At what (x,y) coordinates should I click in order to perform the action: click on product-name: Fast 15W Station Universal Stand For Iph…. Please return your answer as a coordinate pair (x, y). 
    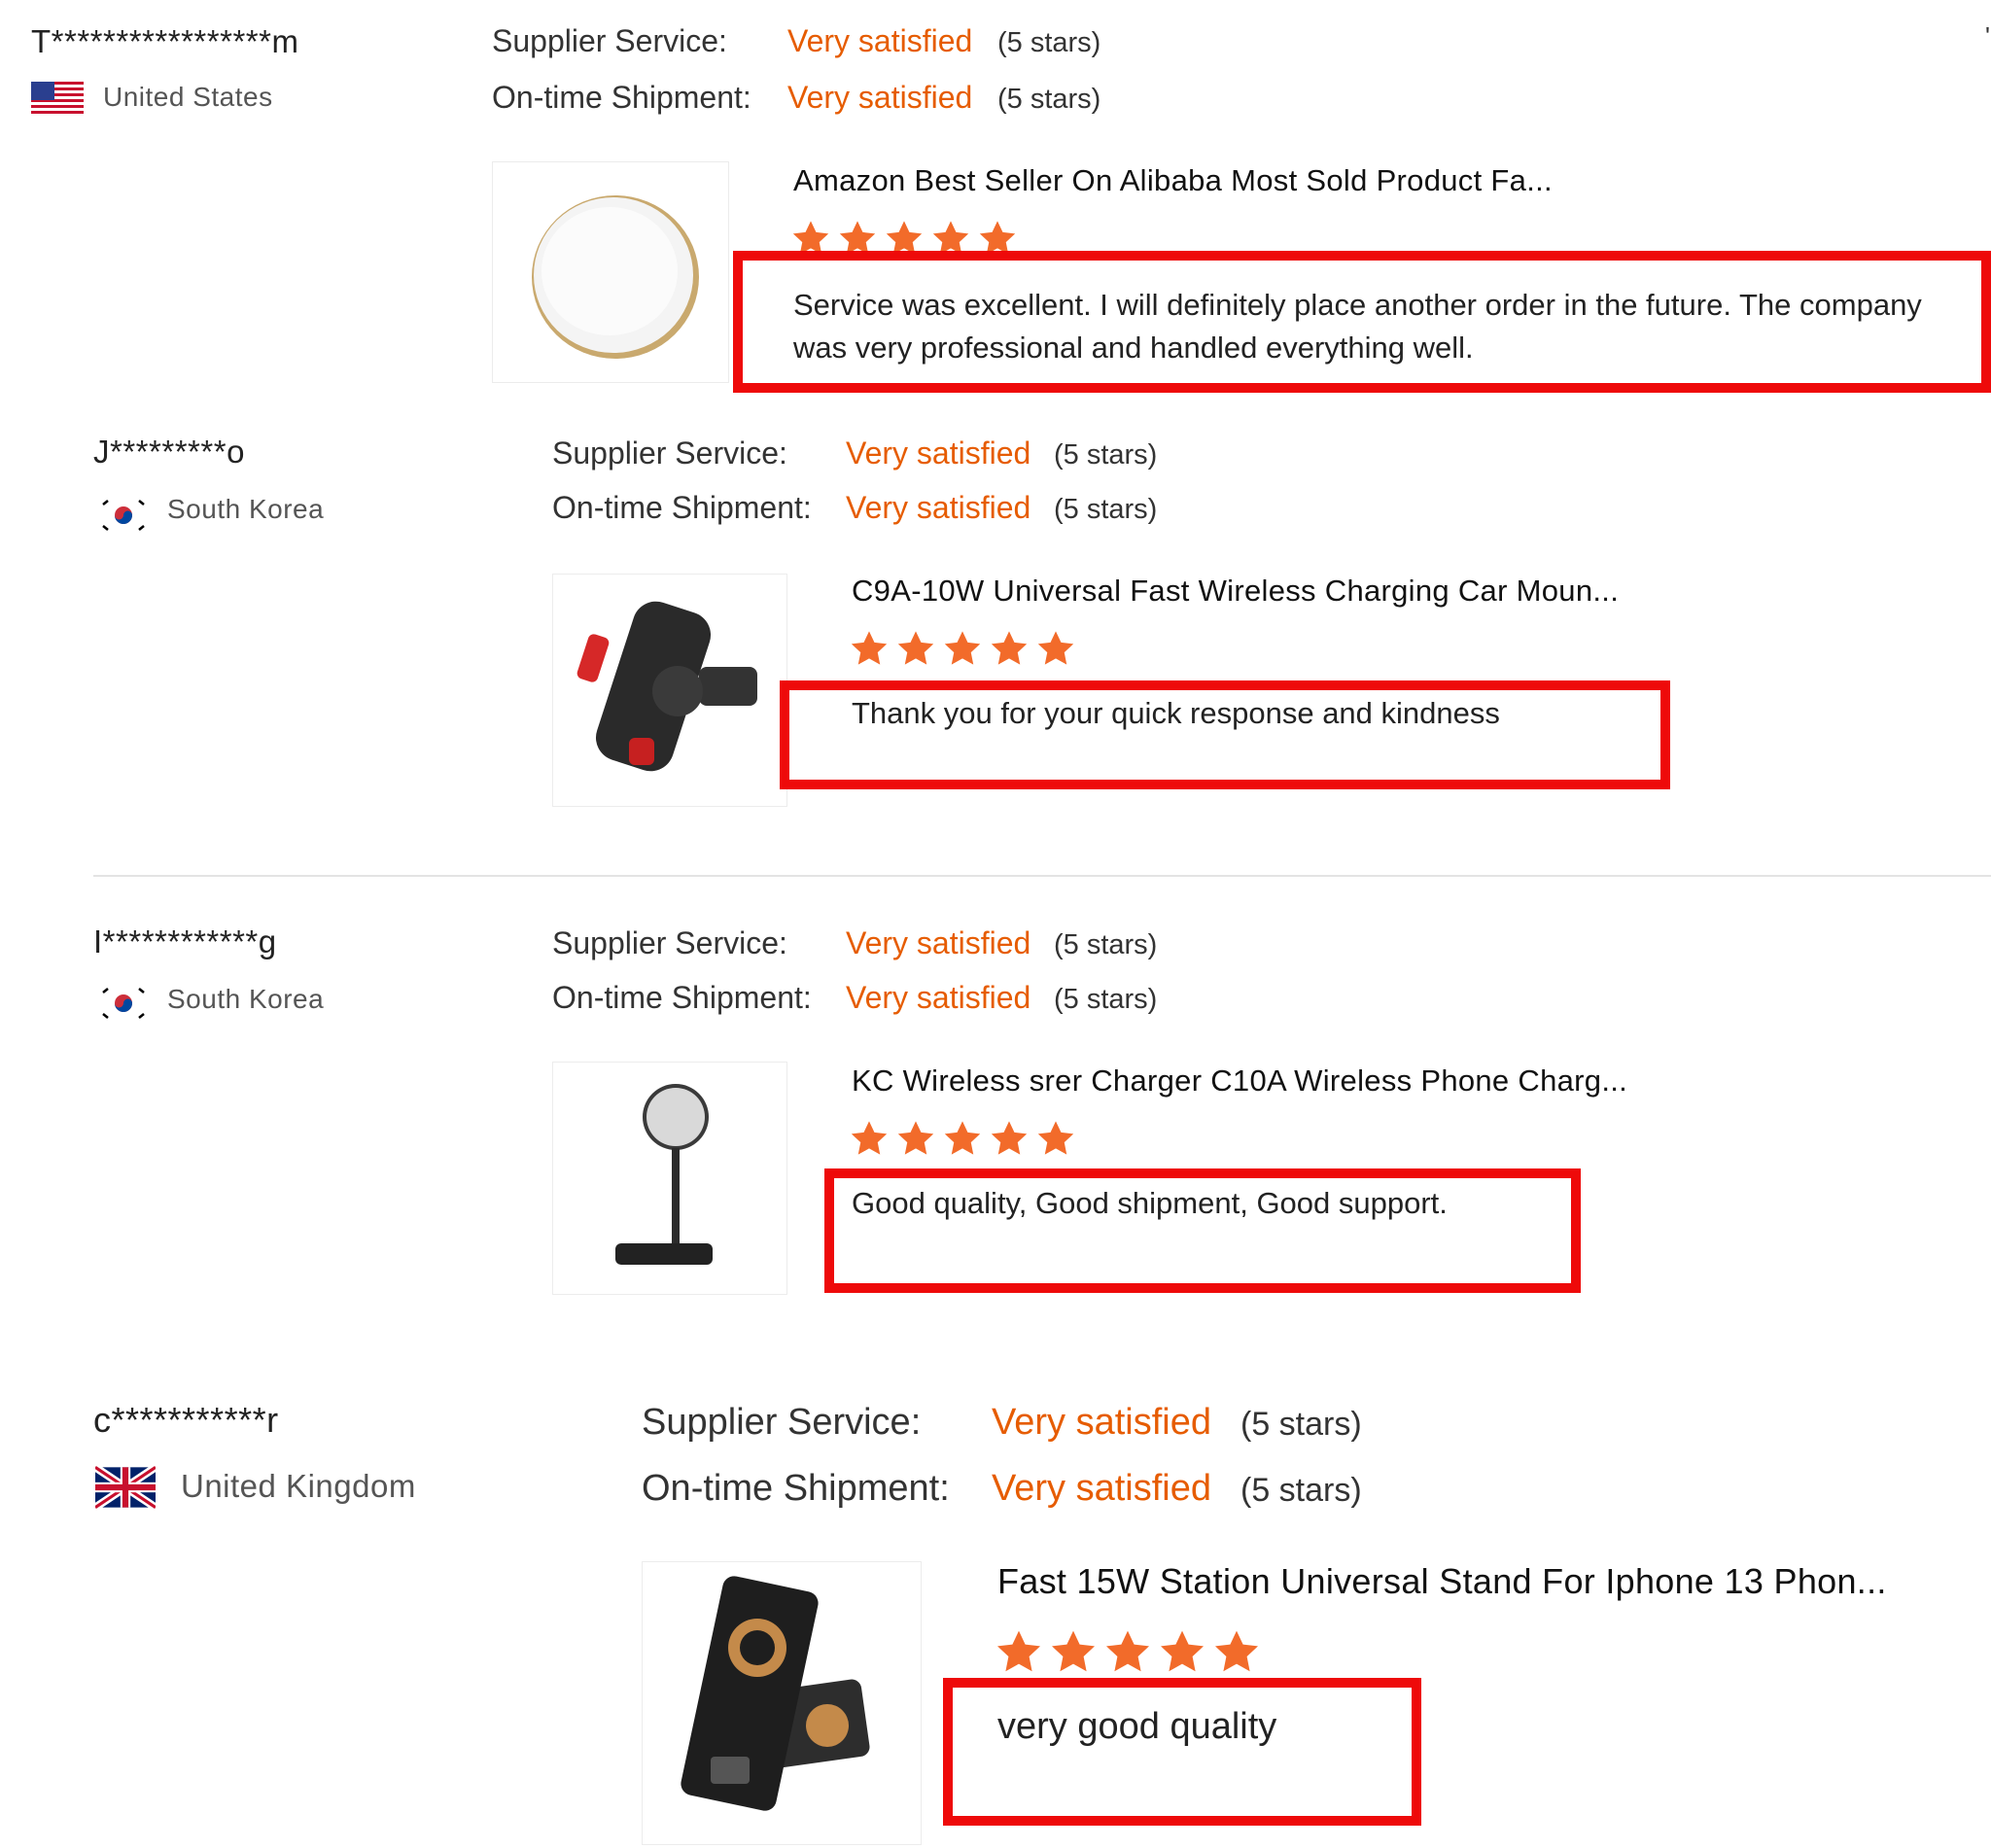
    Looking at the image, I should click on (1442, 1581).